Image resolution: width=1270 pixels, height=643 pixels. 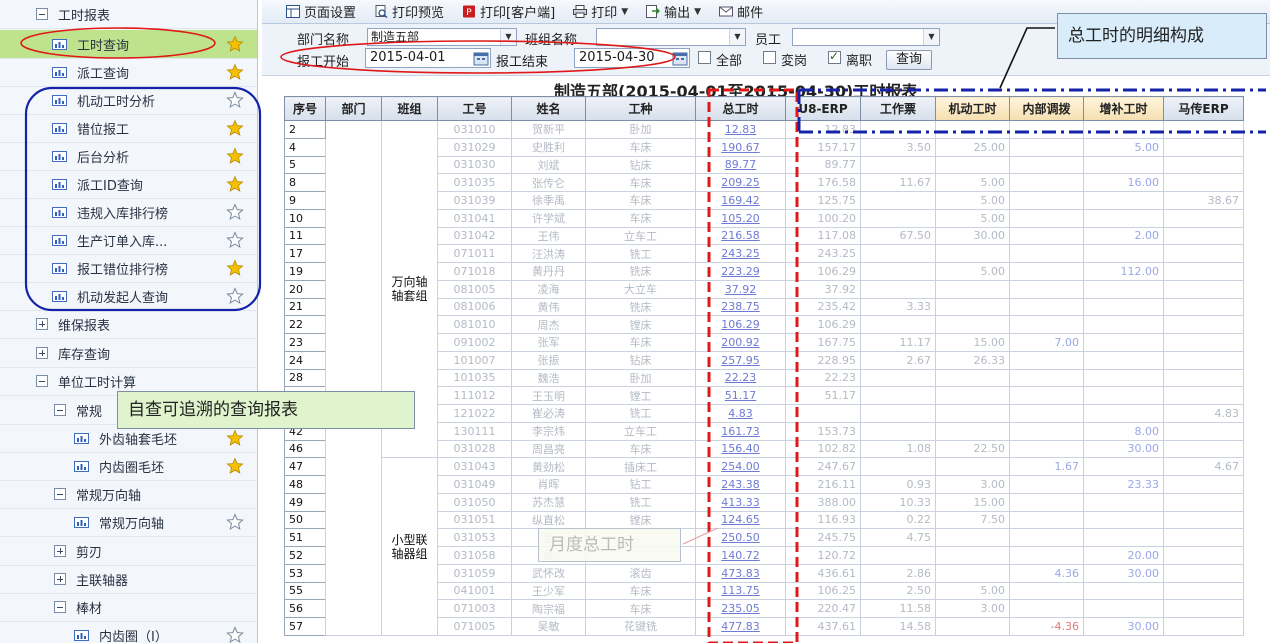 What do you see at coordinates (740, 307) in the screenshot?
I see `total-hours-link: 238.75` at bounding box center [740, 307].